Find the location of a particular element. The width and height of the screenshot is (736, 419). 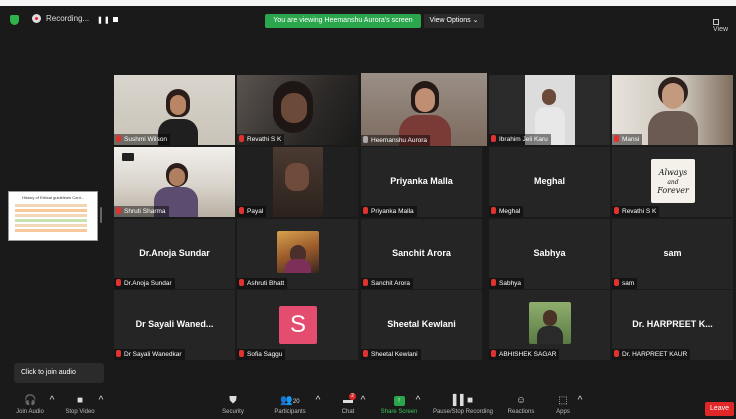

participant-tile: ABHISHEK SAGAR is located at coordinates (549, 325).